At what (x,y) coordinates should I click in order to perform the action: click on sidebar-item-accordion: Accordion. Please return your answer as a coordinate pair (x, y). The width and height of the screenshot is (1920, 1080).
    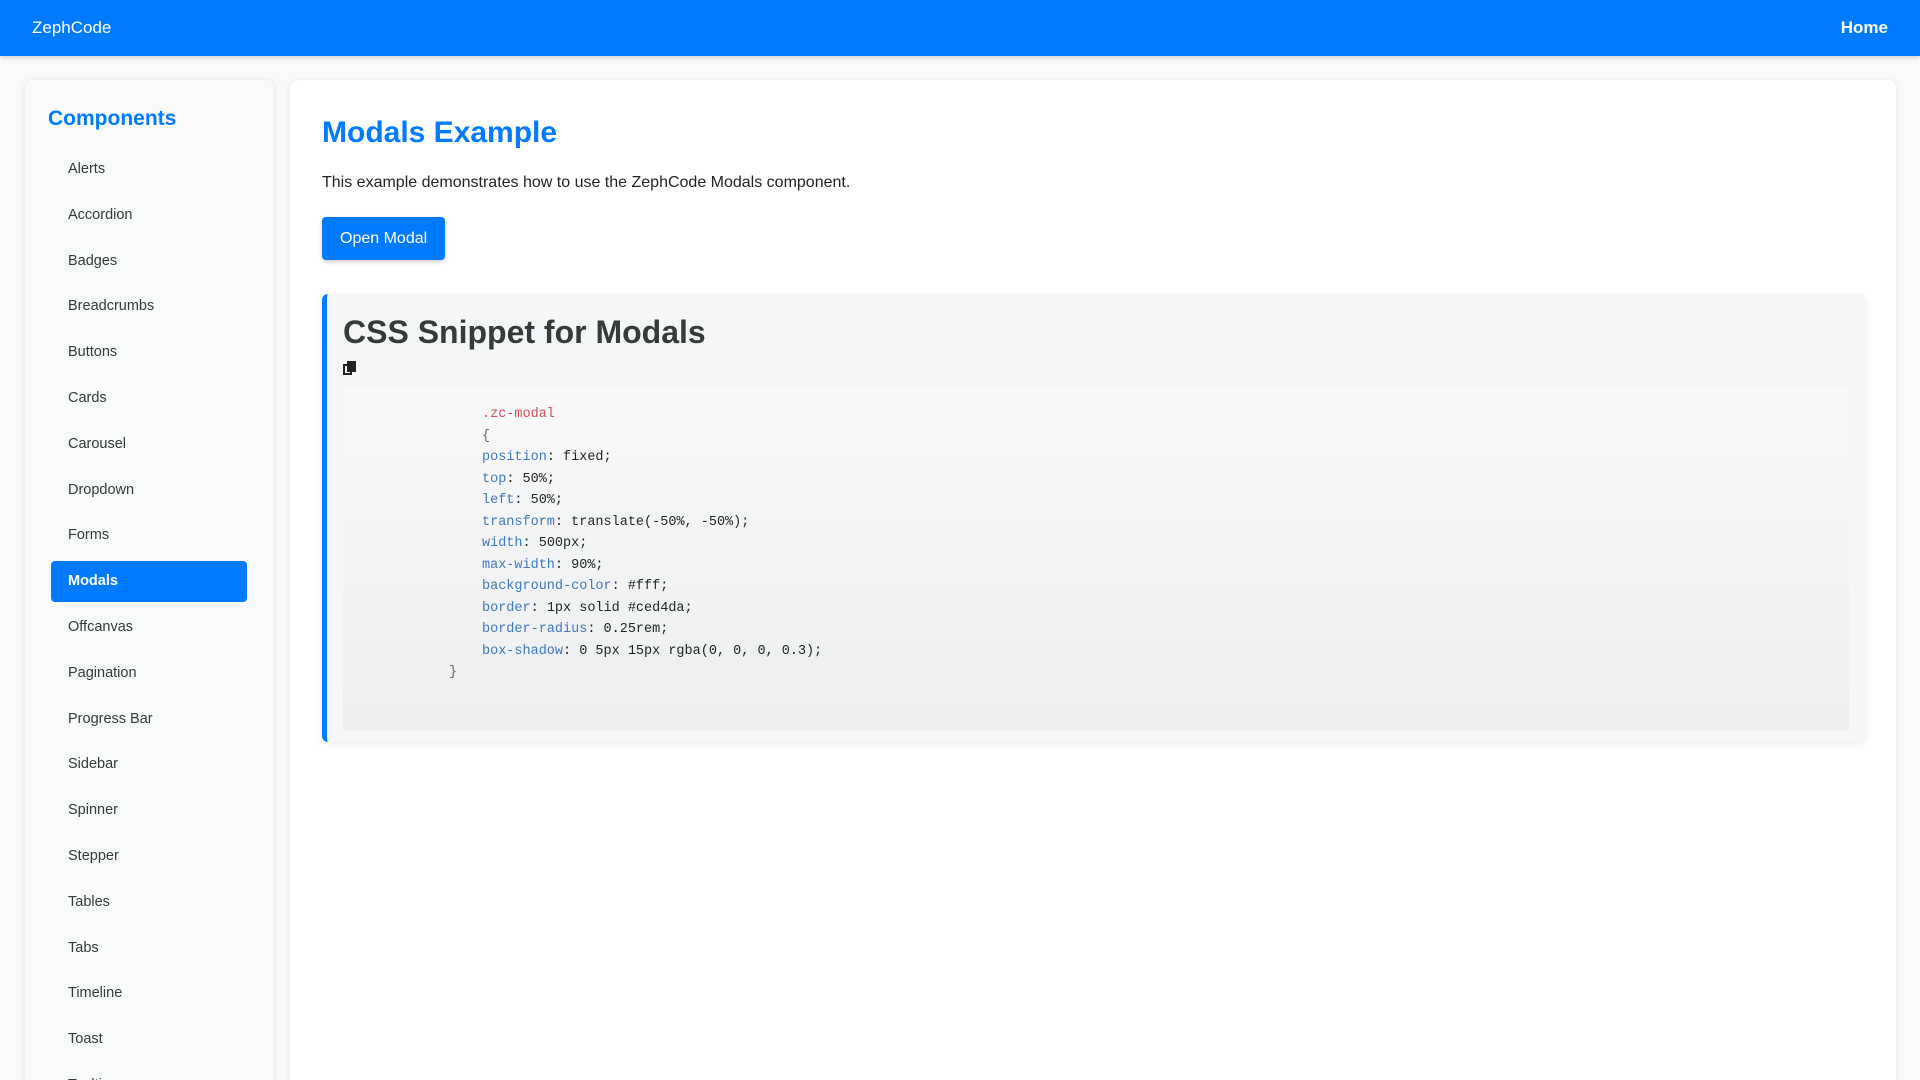
    Looking at the image, I should click on (149, 215).